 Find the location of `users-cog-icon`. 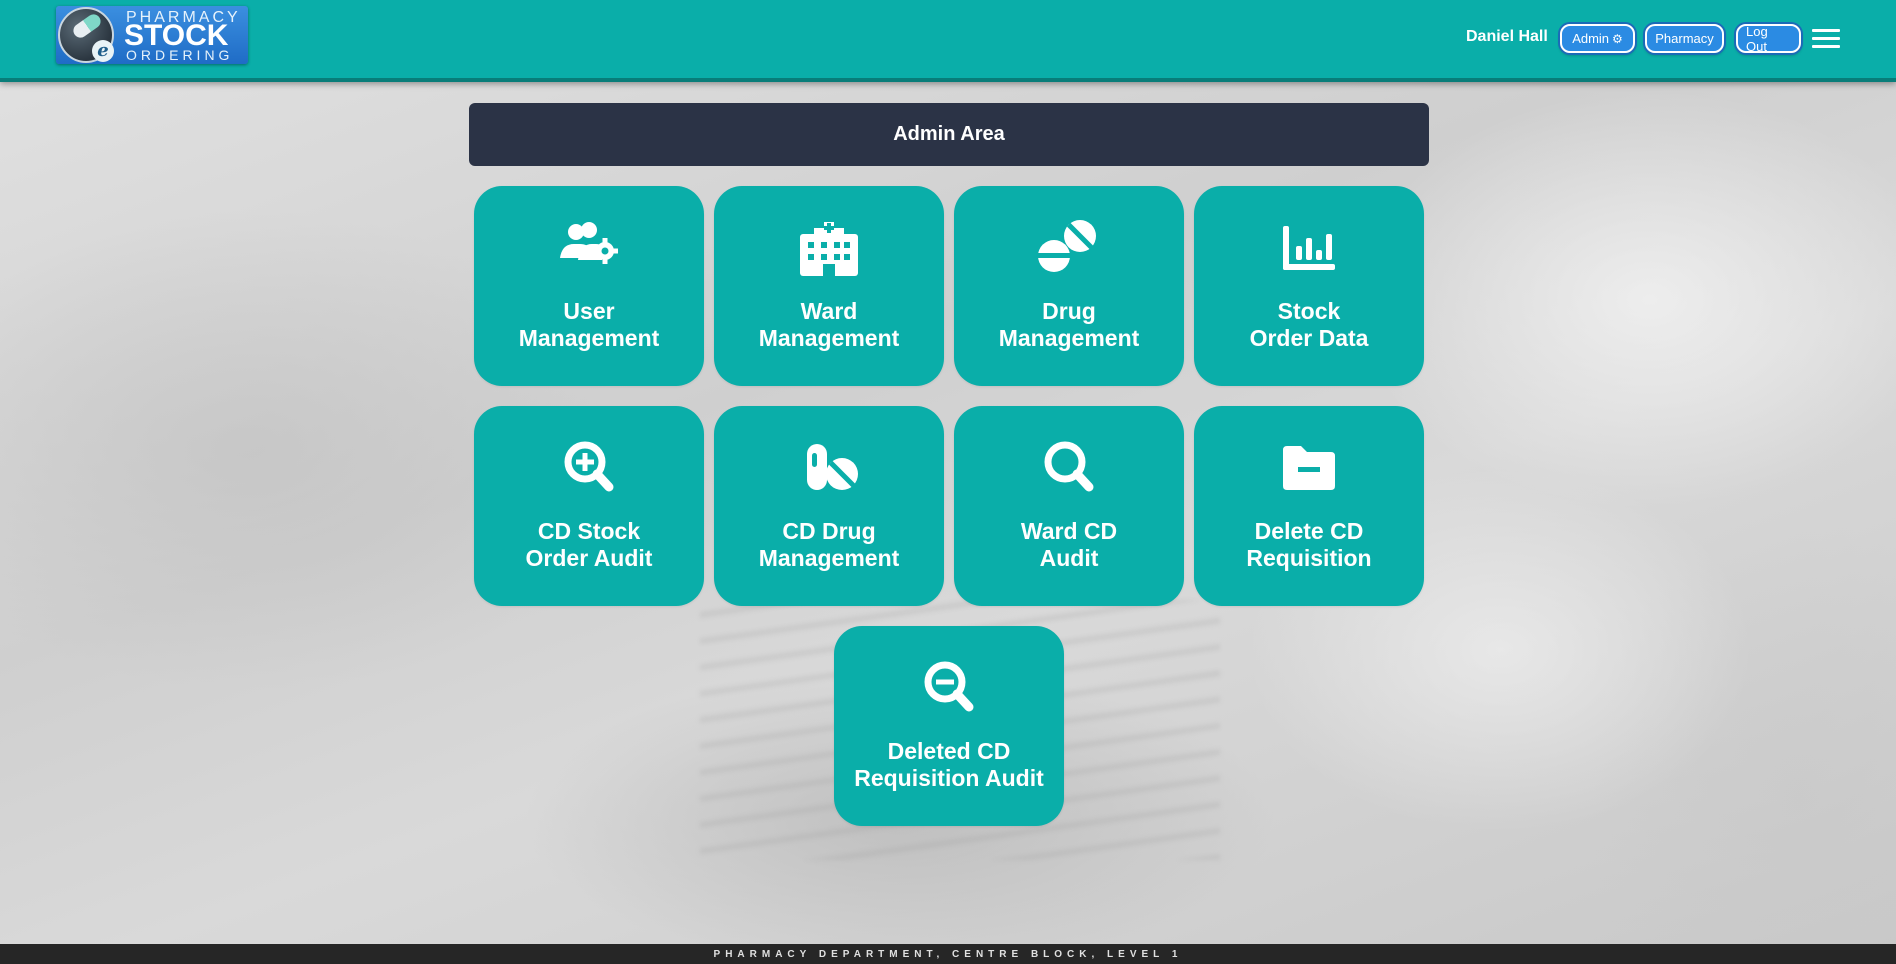

users-cog-icon is located at coordinates (589, 243).